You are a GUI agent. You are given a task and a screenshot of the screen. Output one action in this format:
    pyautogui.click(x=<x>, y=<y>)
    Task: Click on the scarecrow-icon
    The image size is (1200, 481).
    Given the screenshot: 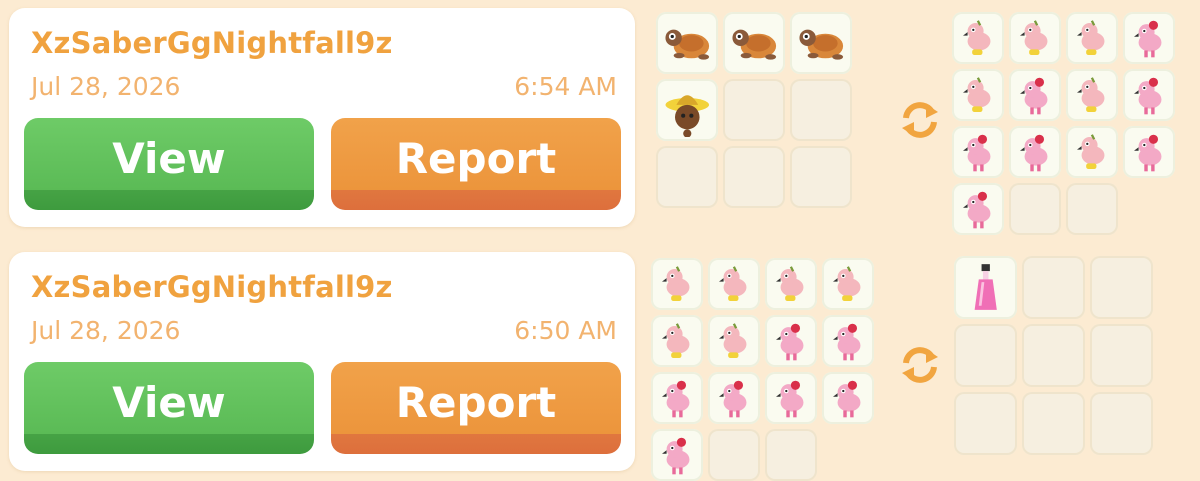 What is the action you would take?
    pyautogui.click(x=687, y=110)
    